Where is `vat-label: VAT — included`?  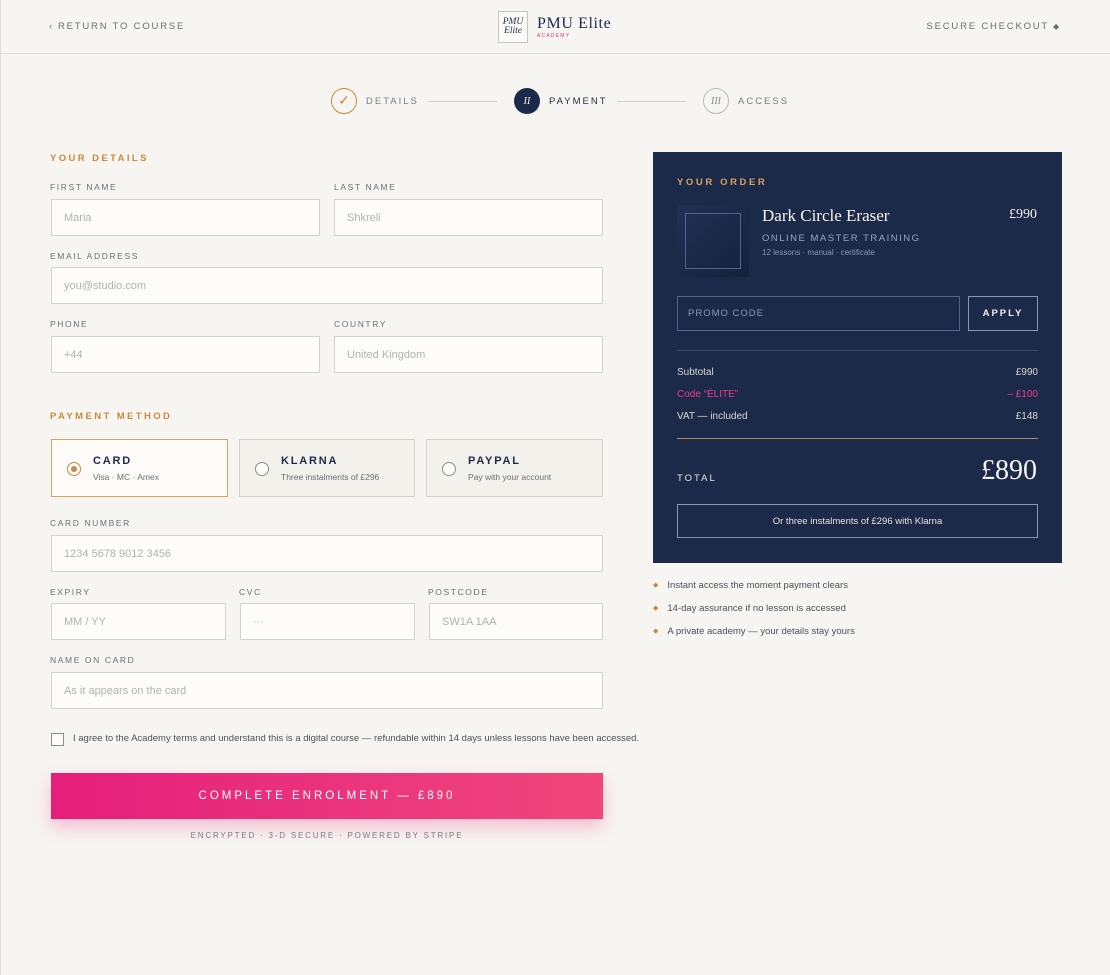
vat-label: VAT — included is located at coordinates (712, 416).